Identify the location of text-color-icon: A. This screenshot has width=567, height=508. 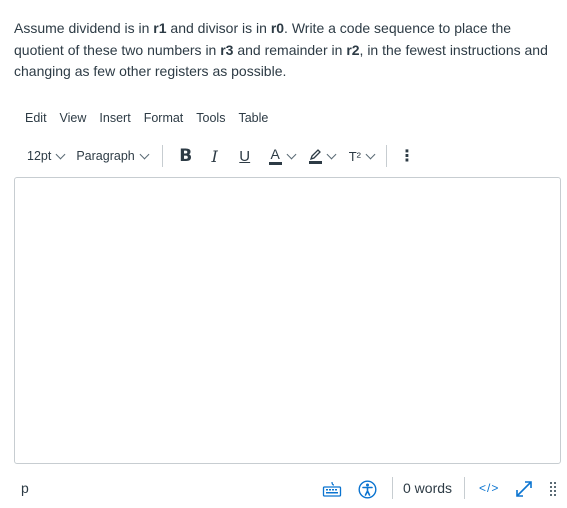
(275, 156).